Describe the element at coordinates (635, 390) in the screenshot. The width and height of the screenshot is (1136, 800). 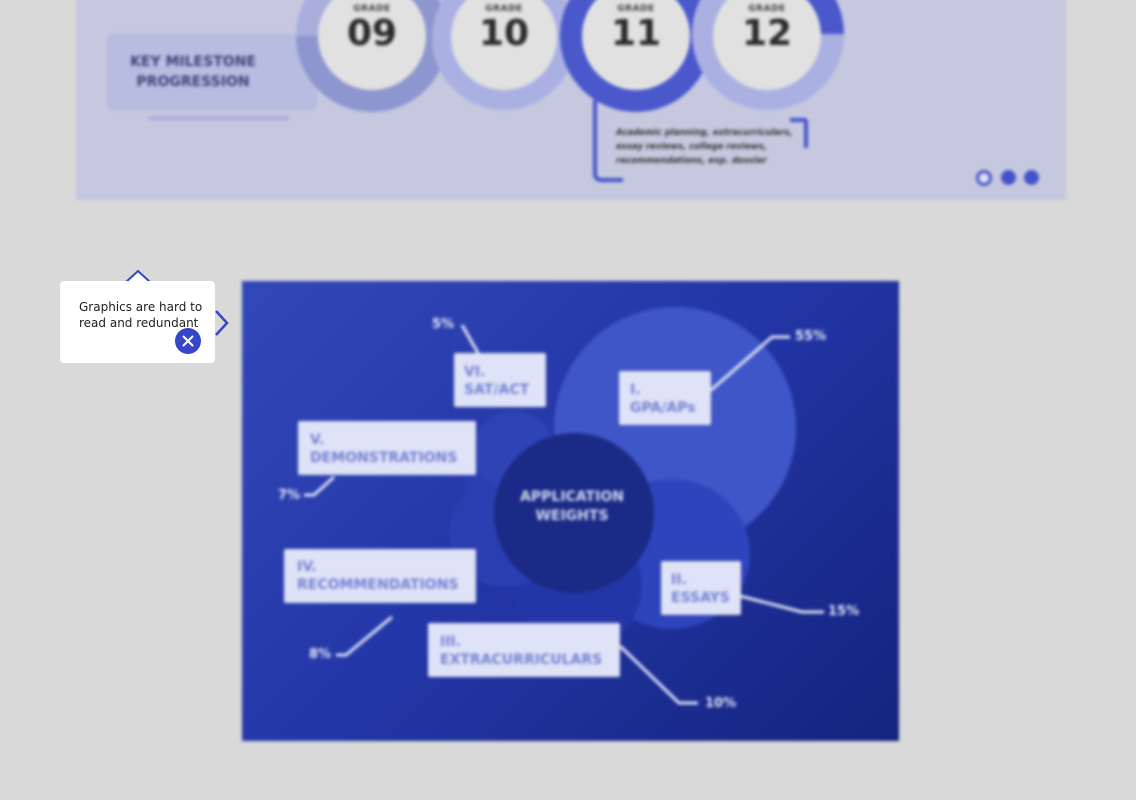
I see `item-gpa-numeral: I.` at that location.